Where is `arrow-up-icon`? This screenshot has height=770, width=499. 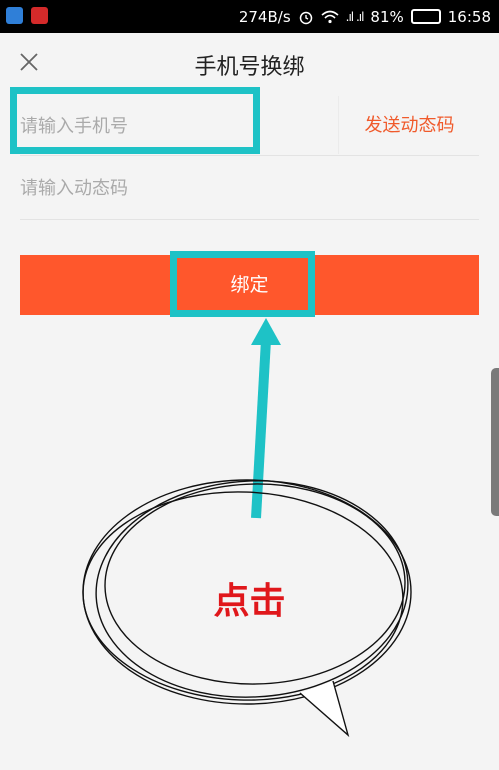
arrow-up-icon is located at coordinates (266, 418).